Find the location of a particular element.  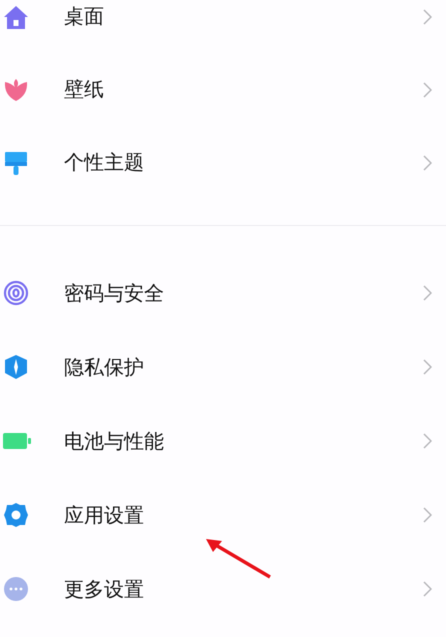

paint-brush-icon is located at coordinates (16, 163).